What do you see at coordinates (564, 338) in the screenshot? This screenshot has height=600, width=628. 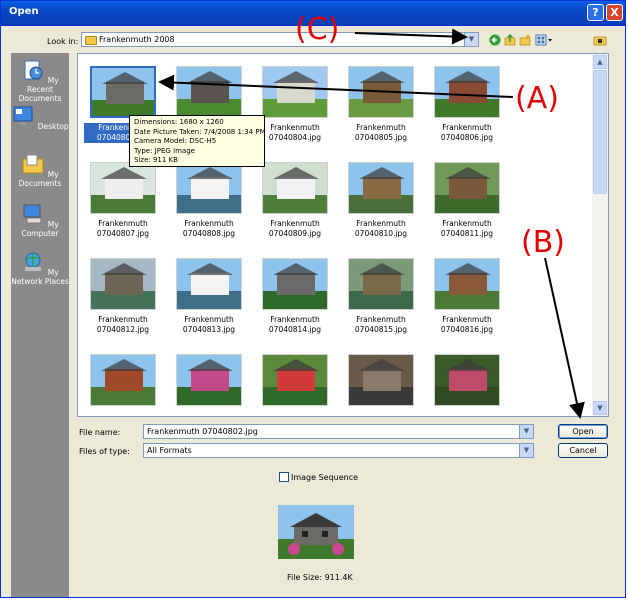 I see `arrow-b` at bounding box center [564, 338].